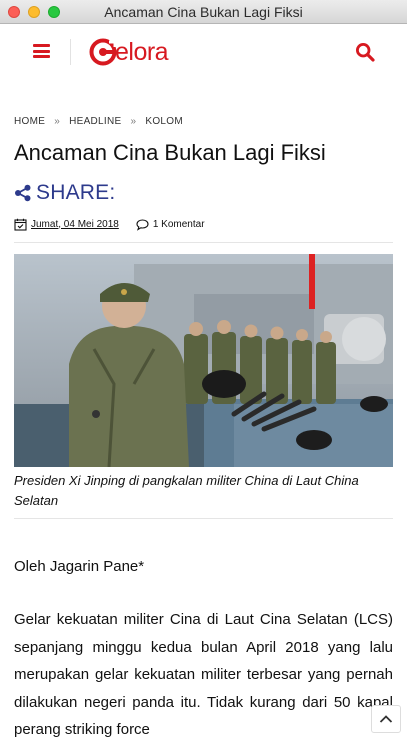  Describe the element at coordinates (95, 121) in the screenshot. I see `breadcrumb-headline: HEADLINE` at that location.